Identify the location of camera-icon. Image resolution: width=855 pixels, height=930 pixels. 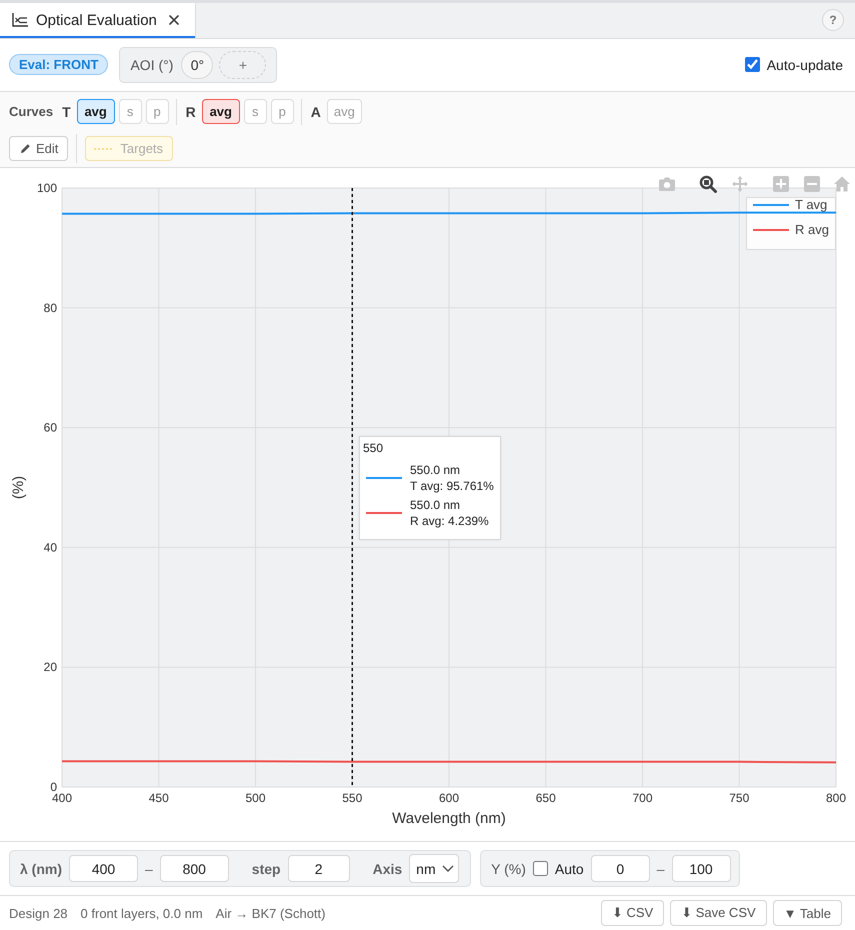
(667, 184).